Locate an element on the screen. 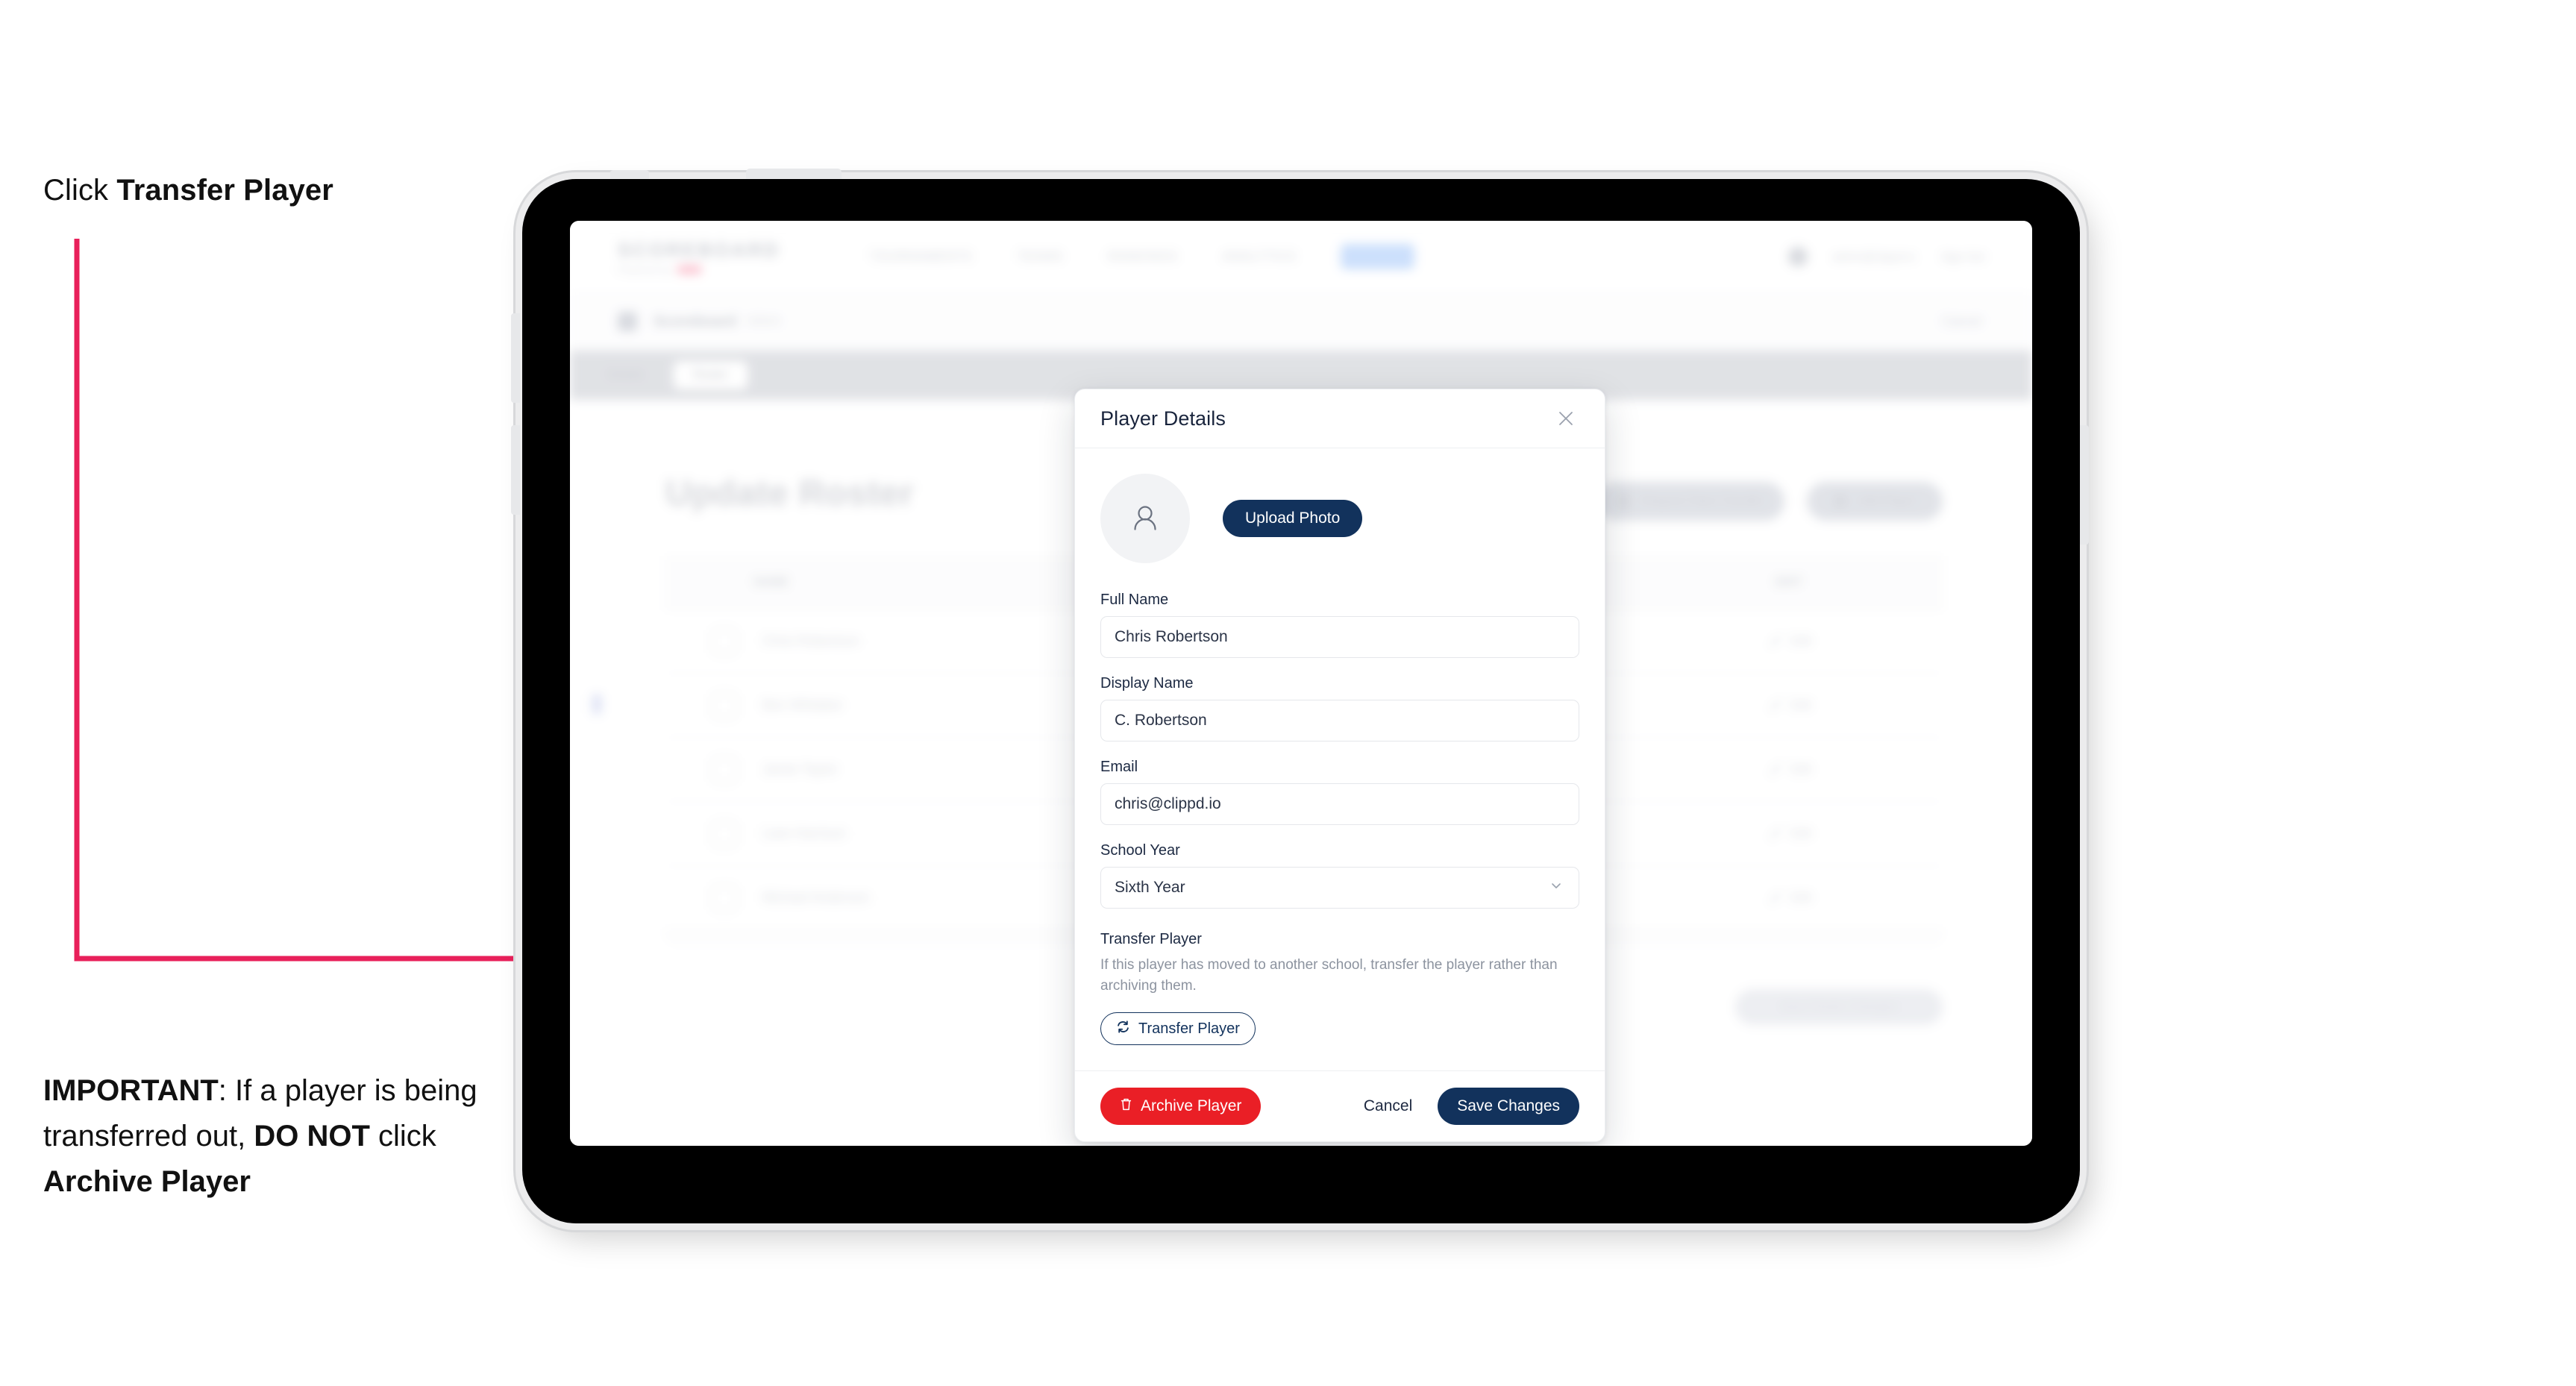 This screenshot has width=2576, height=1386. display-name-label: Display Name is located at coordinates (1147, 683).